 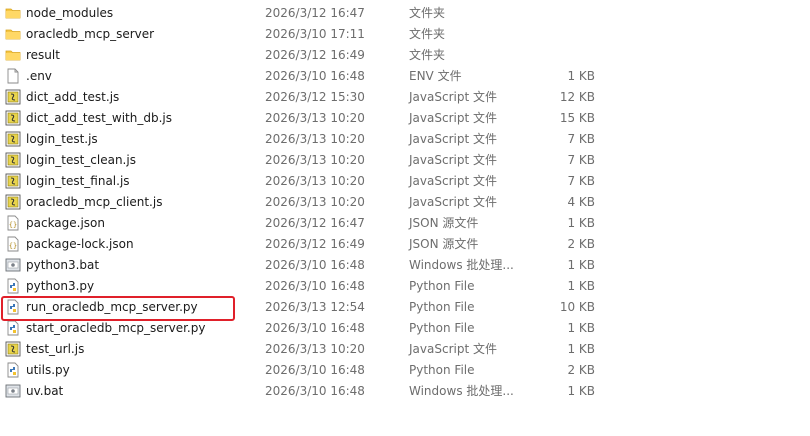 I want to click on file-name: login_test_clean.js, so click(x=81, y=160).